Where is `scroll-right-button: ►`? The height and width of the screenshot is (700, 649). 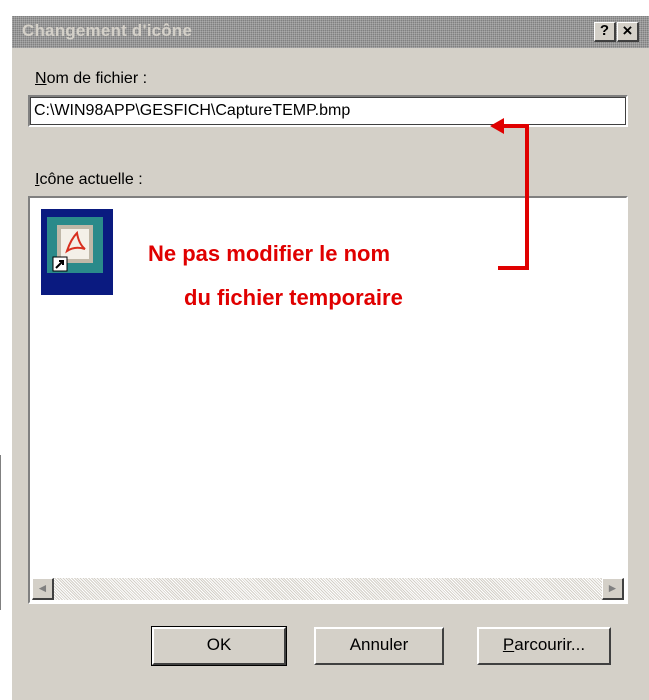 scroll-right-button: ► is located at coordinates (613, 589).